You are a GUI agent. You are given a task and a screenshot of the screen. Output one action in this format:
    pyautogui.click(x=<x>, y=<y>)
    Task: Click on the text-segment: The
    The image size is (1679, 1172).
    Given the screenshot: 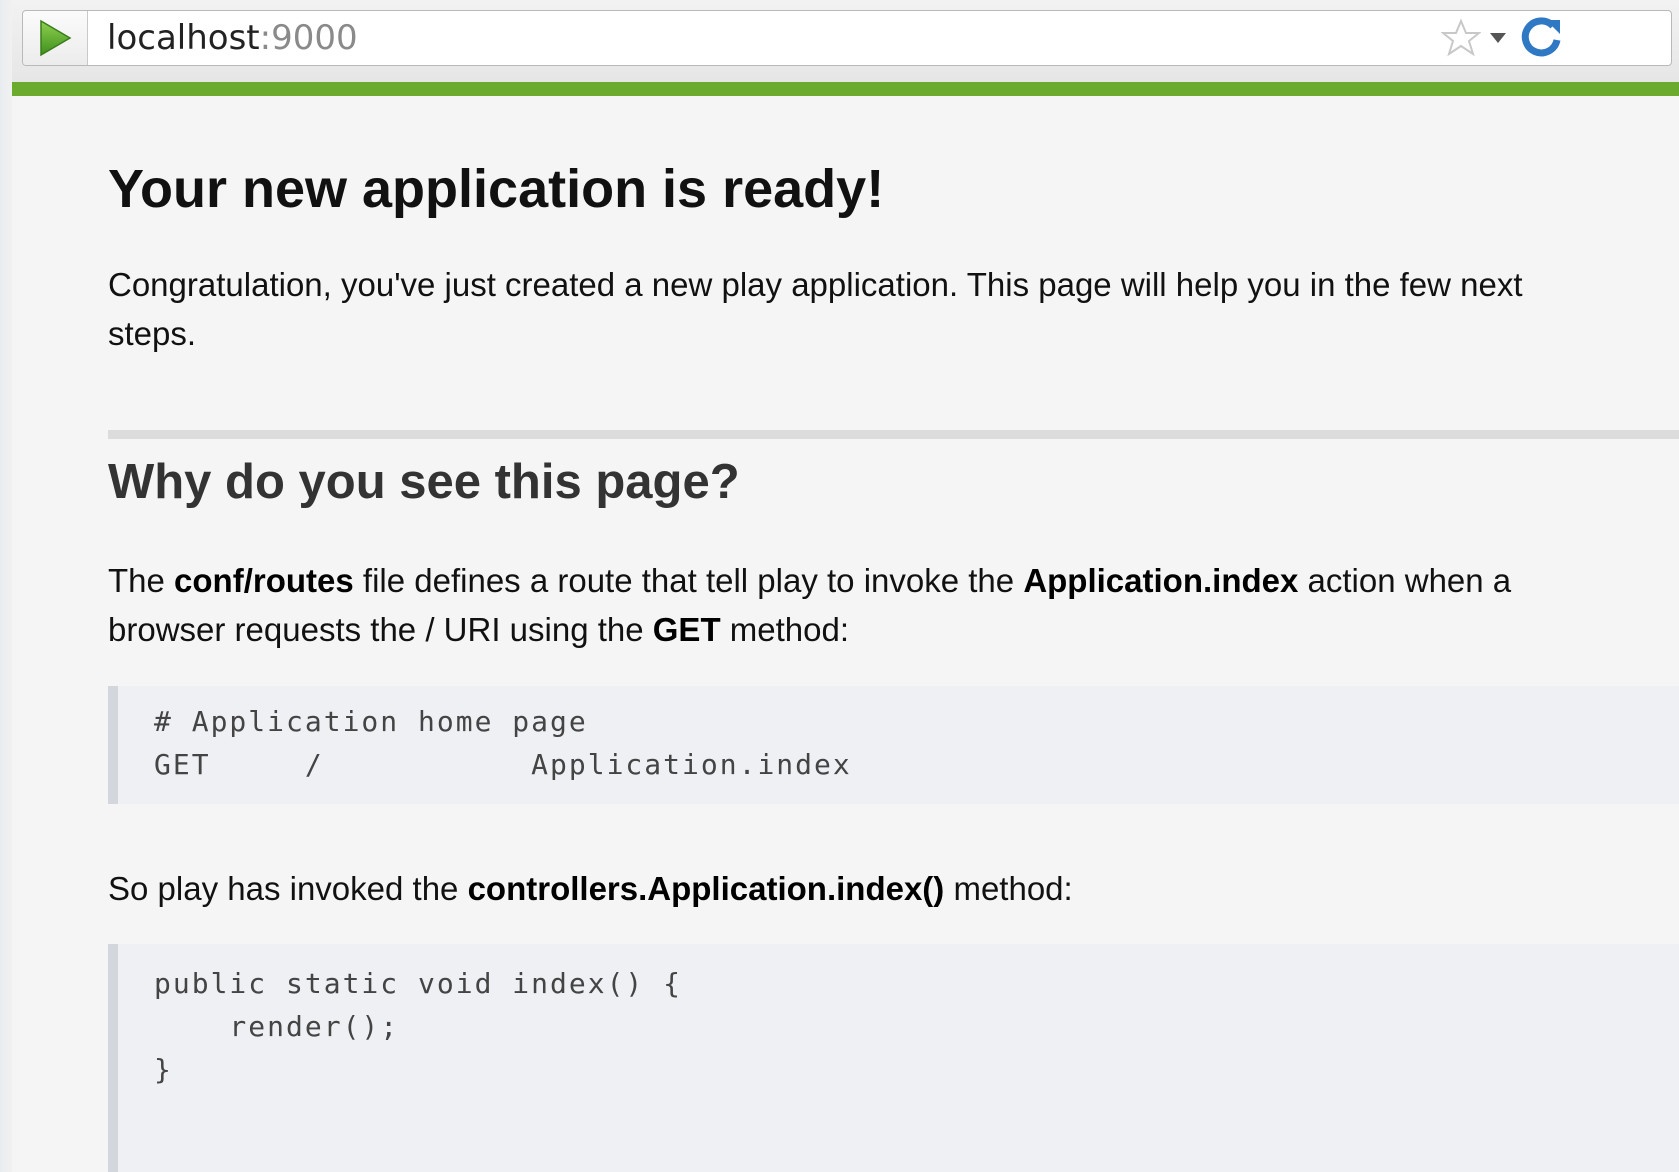 What is the action you would take?
    pyautogui.click(x=141, y=580)
    